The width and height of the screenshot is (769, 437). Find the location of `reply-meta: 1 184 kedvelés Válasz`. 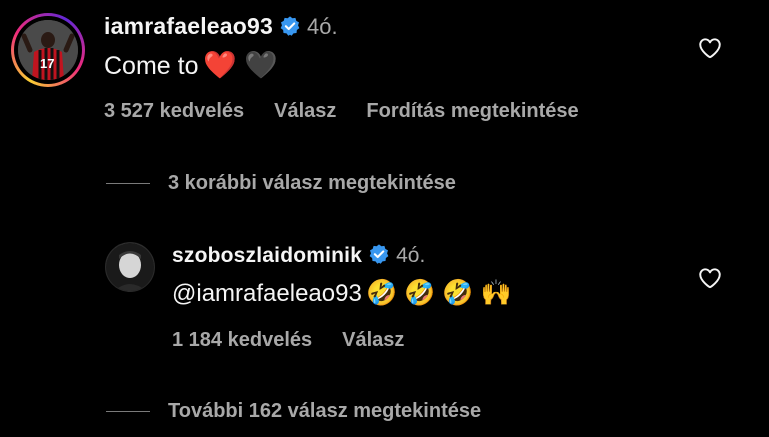

reply-meta: 1 184 kedvelés Válasz is located at coordinates (303, 340).